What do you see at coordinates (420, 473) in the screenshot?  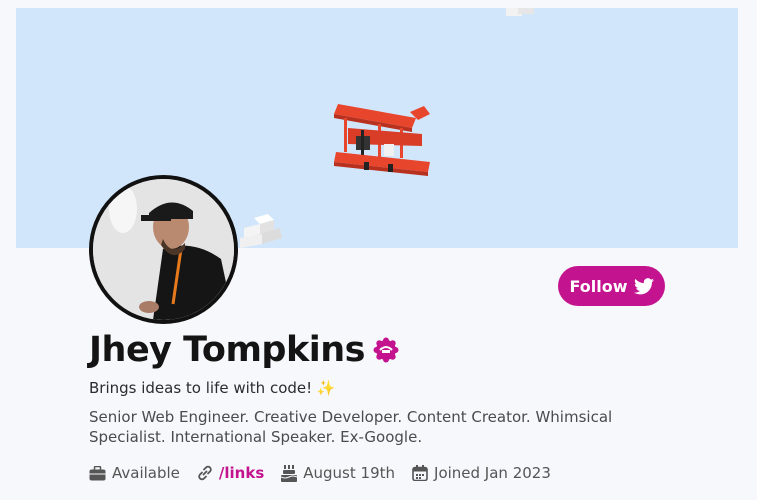 I see `calendar-icon` at bounding box center [420, 473].